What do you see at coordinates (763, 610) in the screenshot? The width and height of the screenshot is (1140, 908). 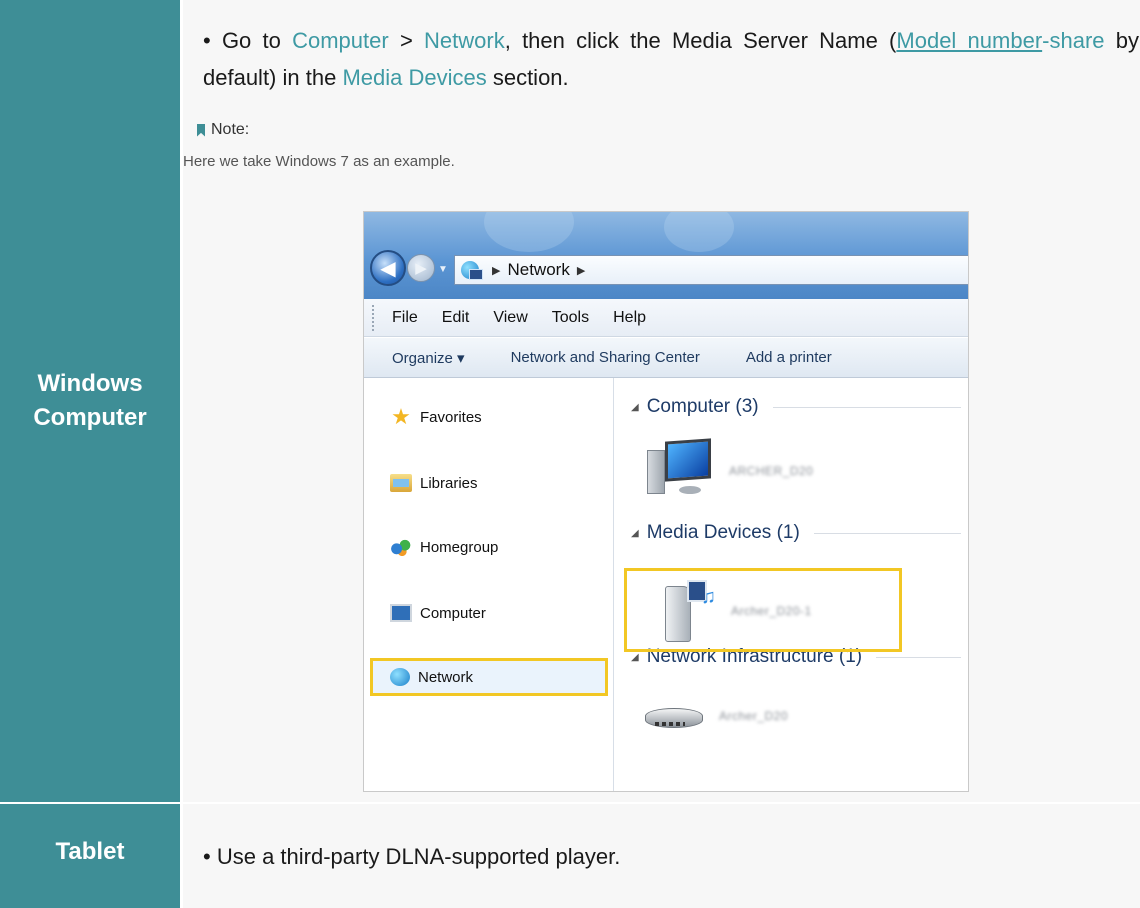 I see `media-device-highlight-box` at bounding box center [763, 610].